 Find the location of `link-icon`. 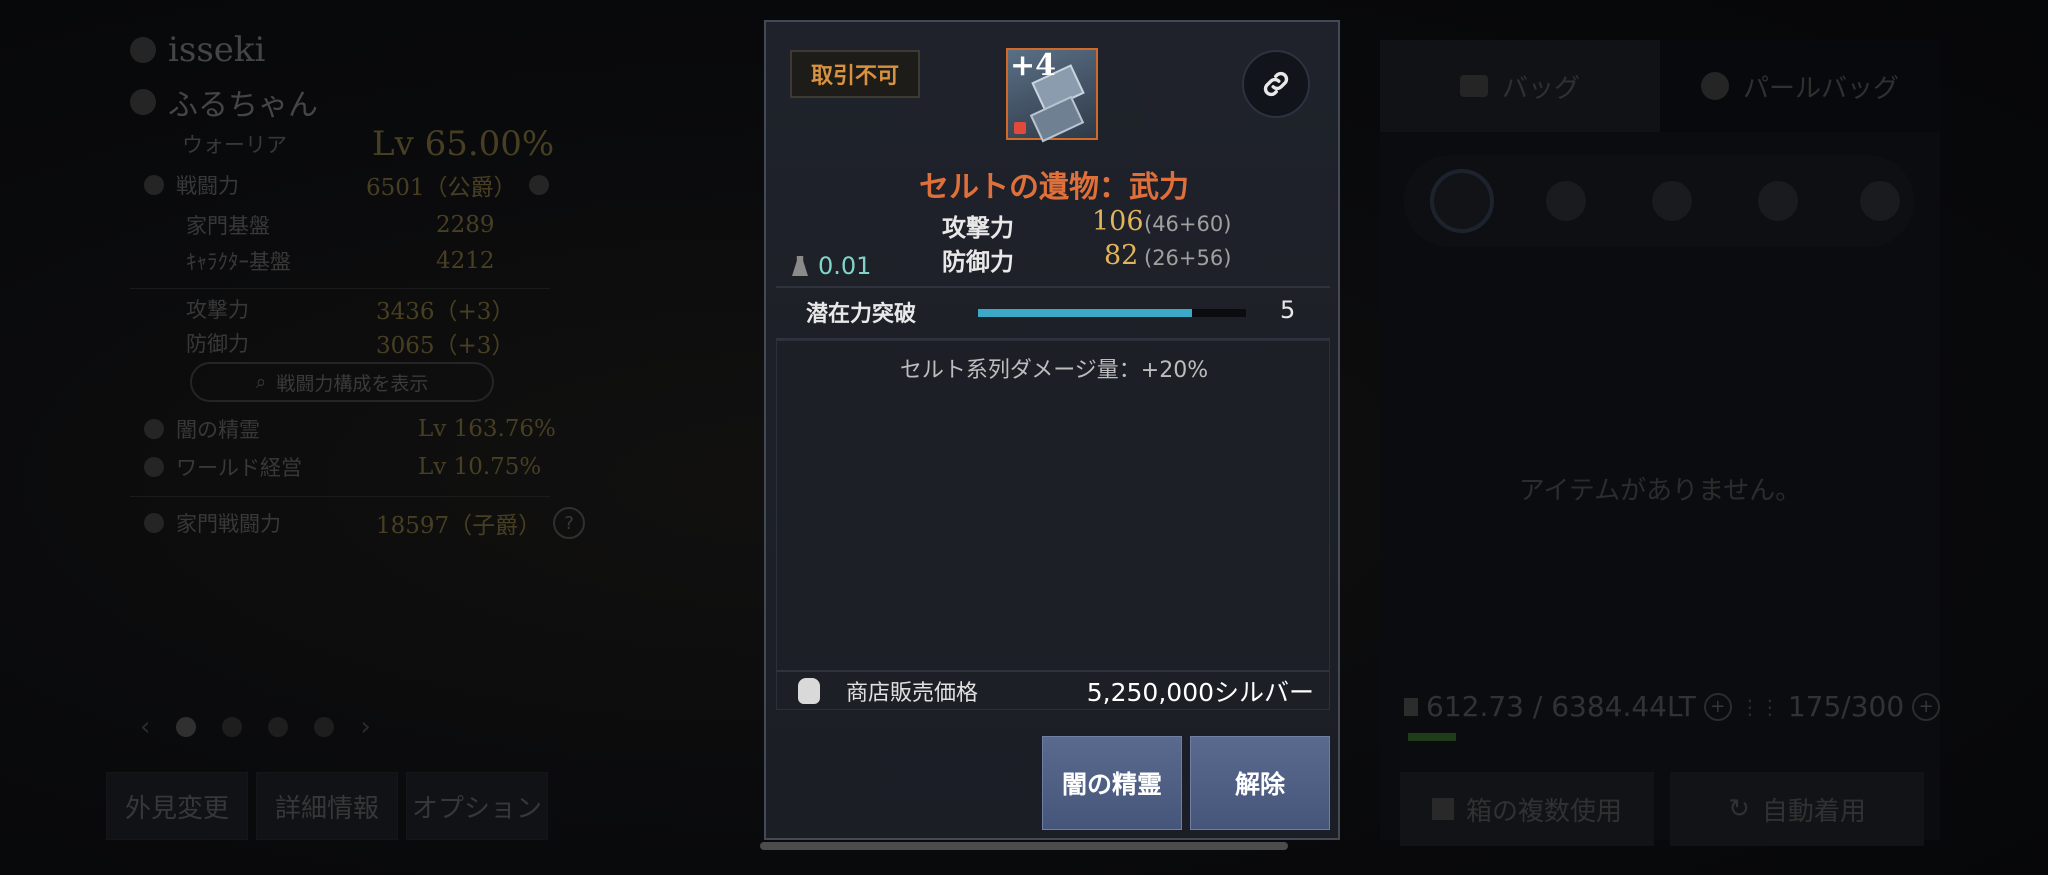

link-icon is located at coordinates (1276, 84).